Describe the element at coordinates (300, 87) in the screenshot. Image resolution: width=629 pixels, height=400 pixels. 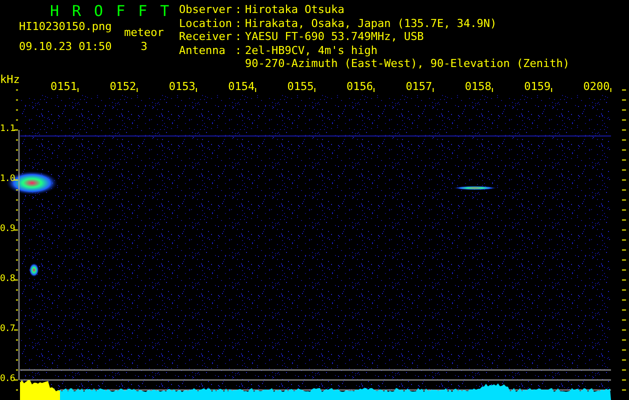
I see `time-label: 0155` at that location.